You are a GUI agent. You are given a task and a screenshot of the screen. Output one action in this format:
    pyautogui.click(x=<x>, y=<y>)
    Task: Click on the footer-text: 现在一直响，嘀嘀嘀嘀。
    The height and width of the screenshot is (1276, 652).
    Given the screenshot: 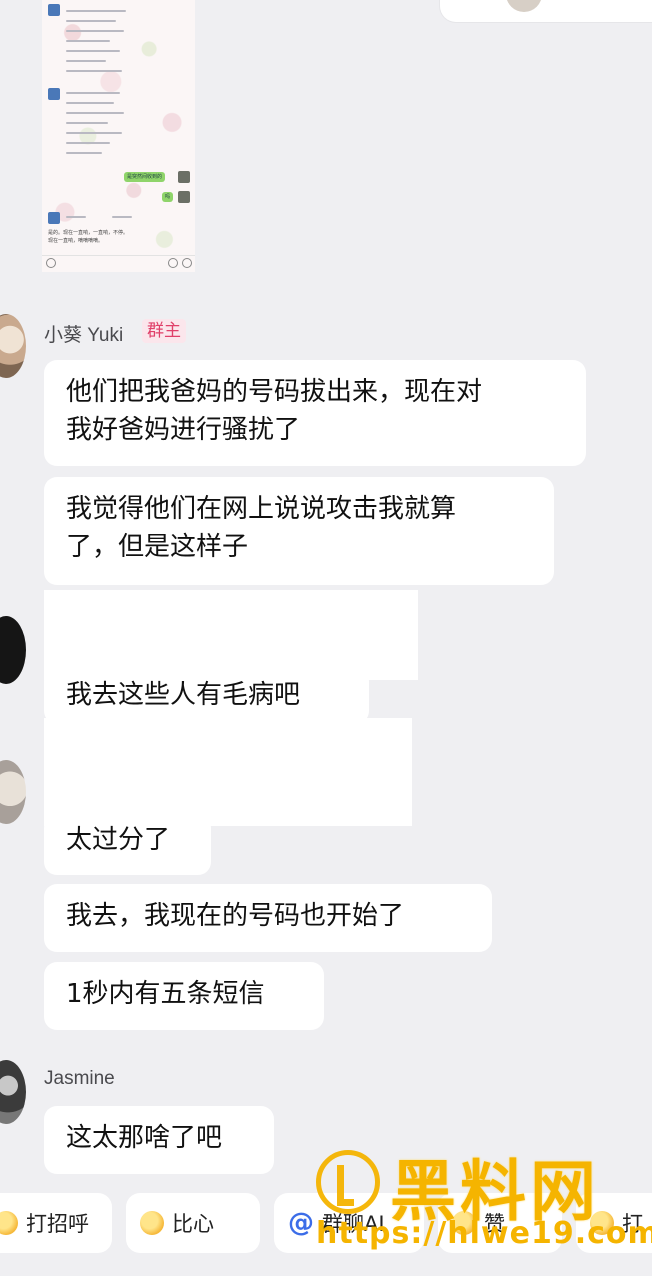 What is the action you would take?
    pyautogui.click(x=76, y=241)
    